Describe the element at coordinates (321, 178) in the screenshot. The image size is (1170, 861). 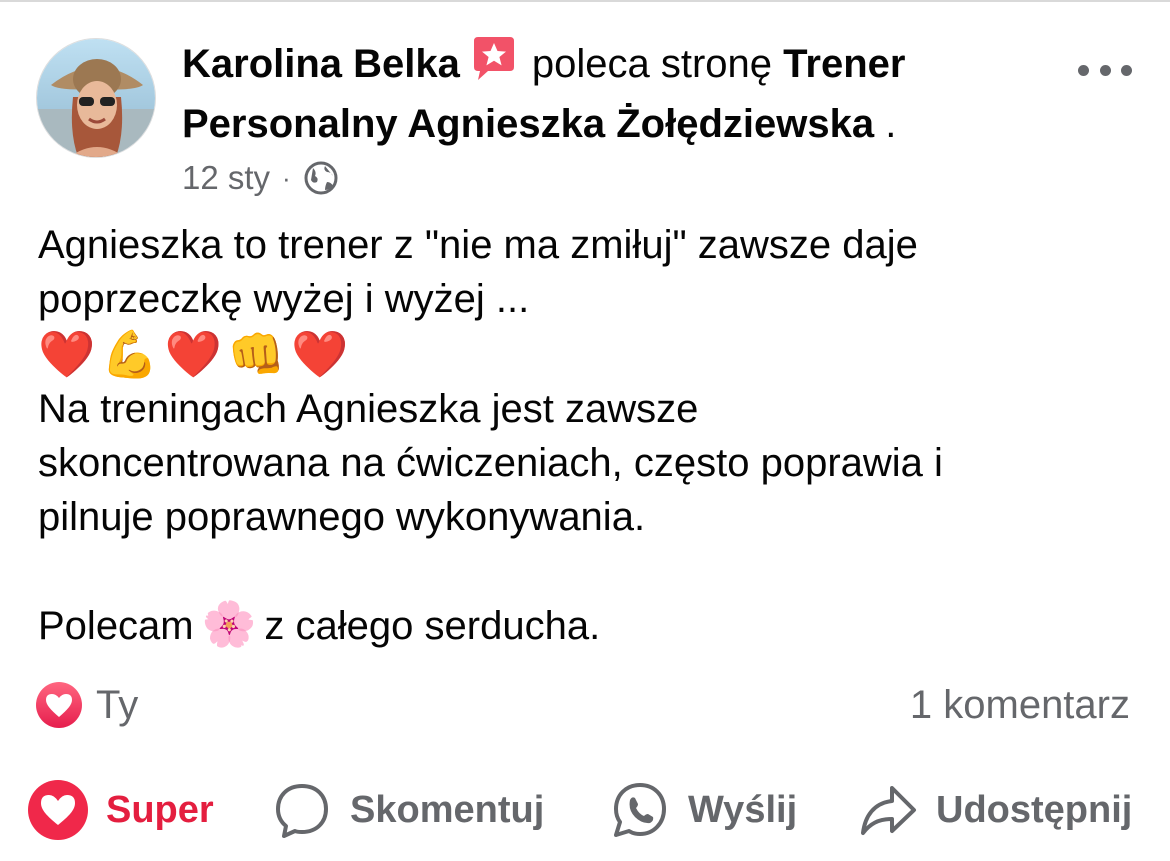
I see `globe-icon` at that location.